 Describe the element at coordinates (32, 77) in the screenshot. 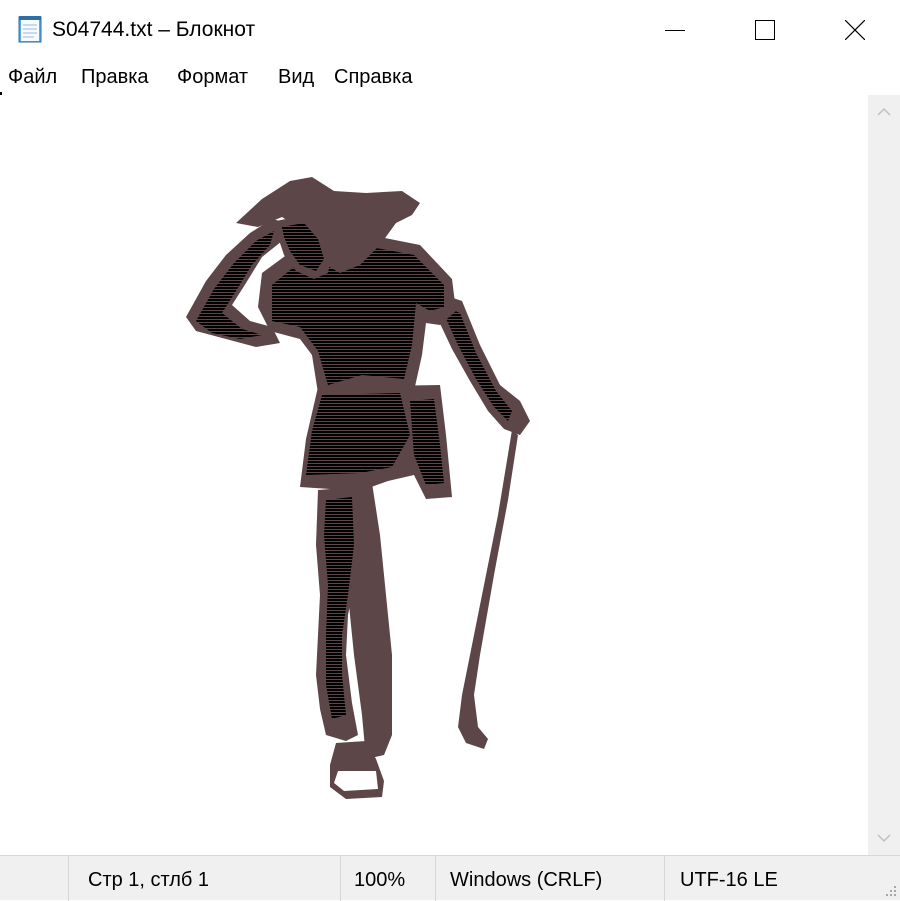

I see `menu-file: Файл` at that location.